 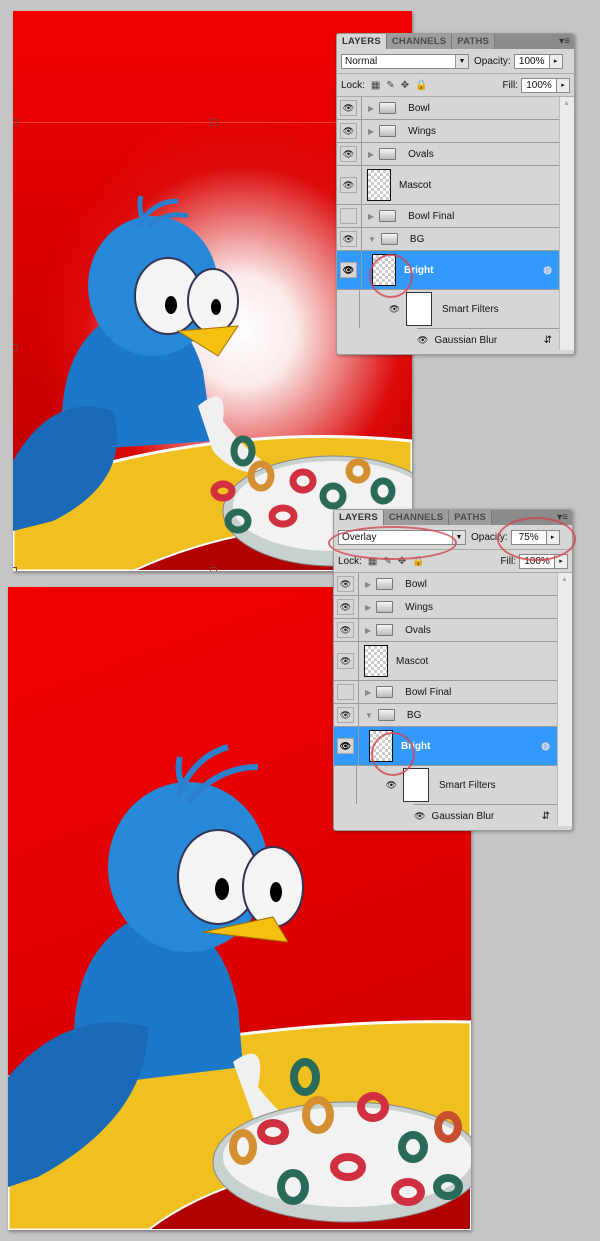 I want to click on opacity-label: Opacity:, so click(x=492, y=61).